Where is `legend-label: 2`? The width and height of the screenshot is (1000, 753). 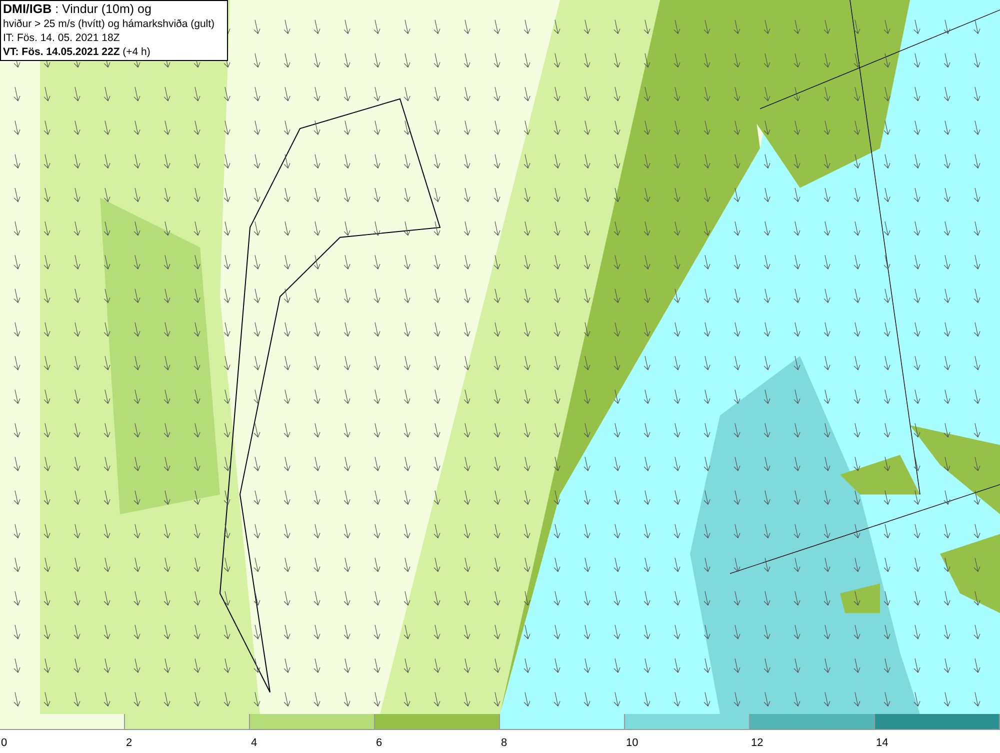 legend-label: 2 is located at coordinates (129, 743).